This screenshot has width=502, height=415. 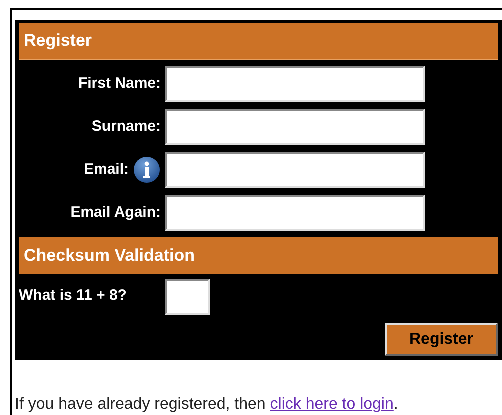 What do you see at coordinates (73, 296) in the screenshot?
I see `question-label: What is 11 + 8?` at bounding box center [73, 296].